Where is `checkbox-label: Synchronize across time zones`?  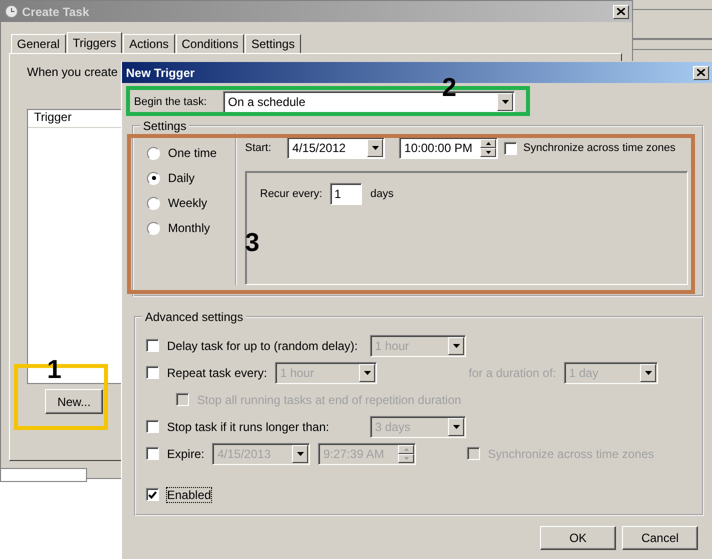
checkbox-label: Synchronize across time zones is located at coordinates (599, 148).